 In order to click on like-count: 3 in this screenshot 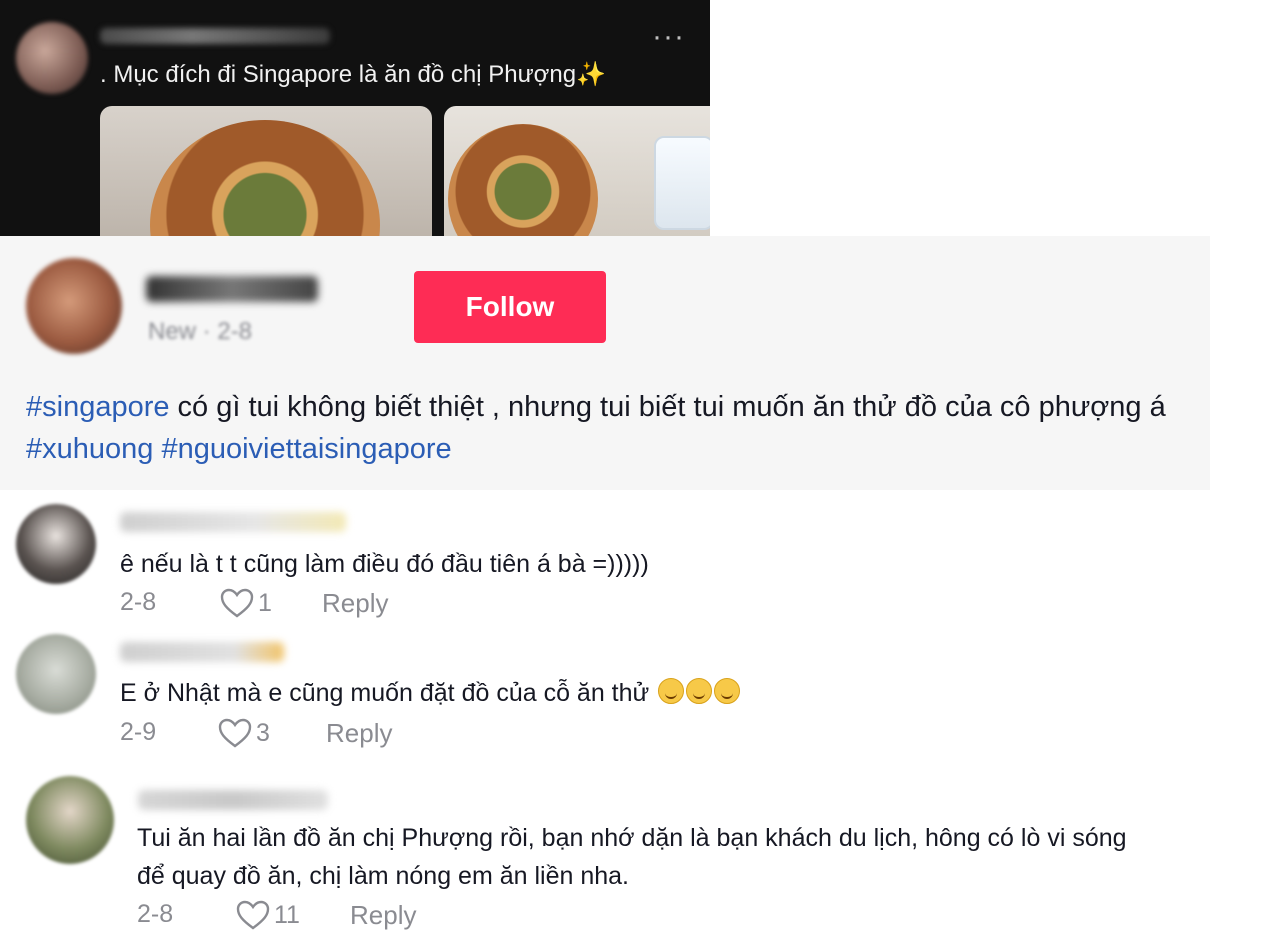, I will do `click(263, 732)`.